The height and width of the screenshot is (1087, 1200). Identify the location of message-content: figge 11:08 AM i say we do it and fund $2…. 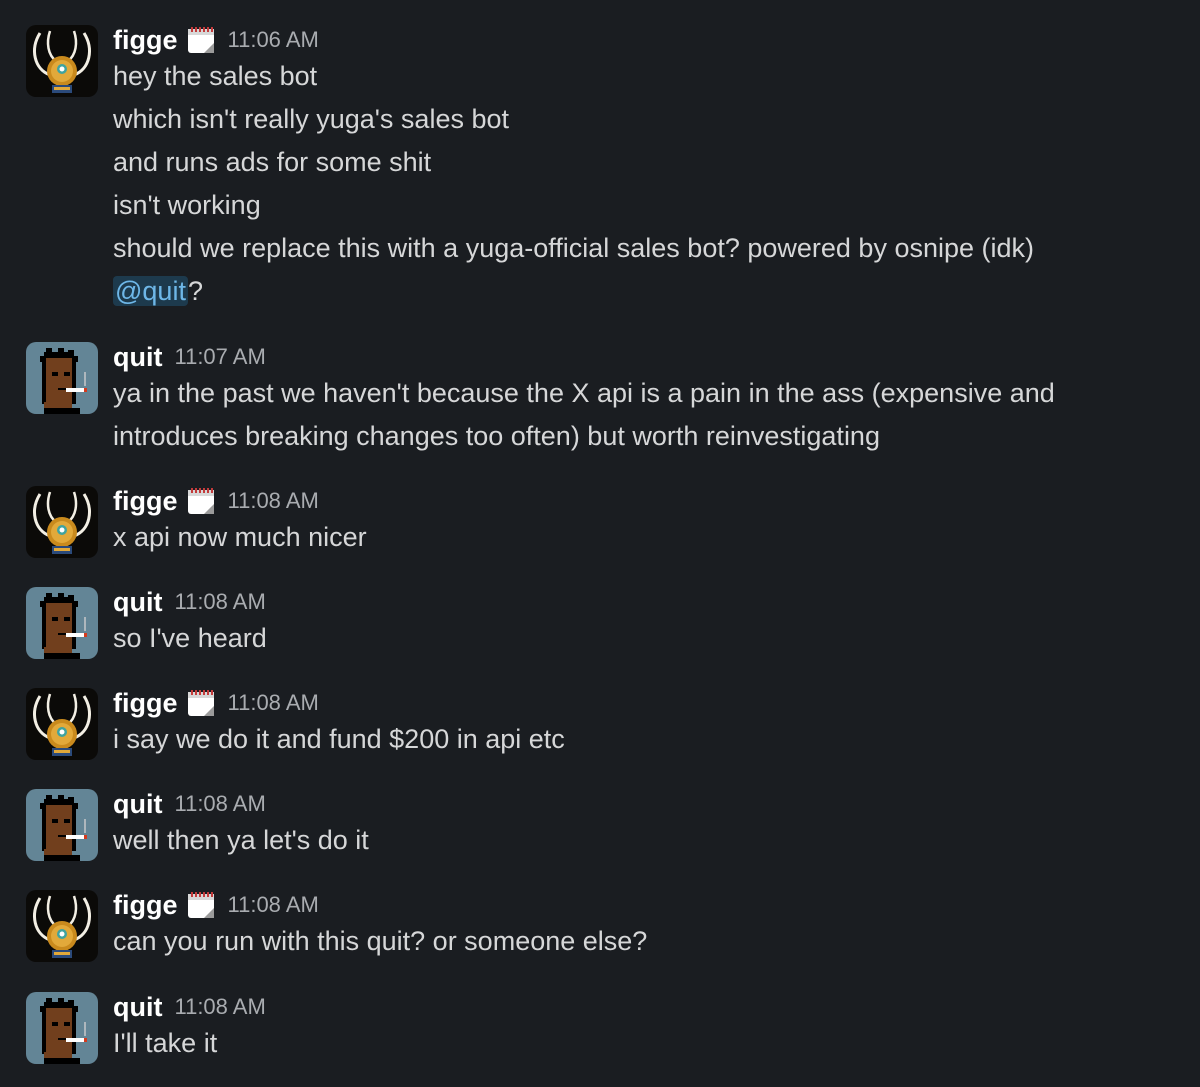
(646, 724).